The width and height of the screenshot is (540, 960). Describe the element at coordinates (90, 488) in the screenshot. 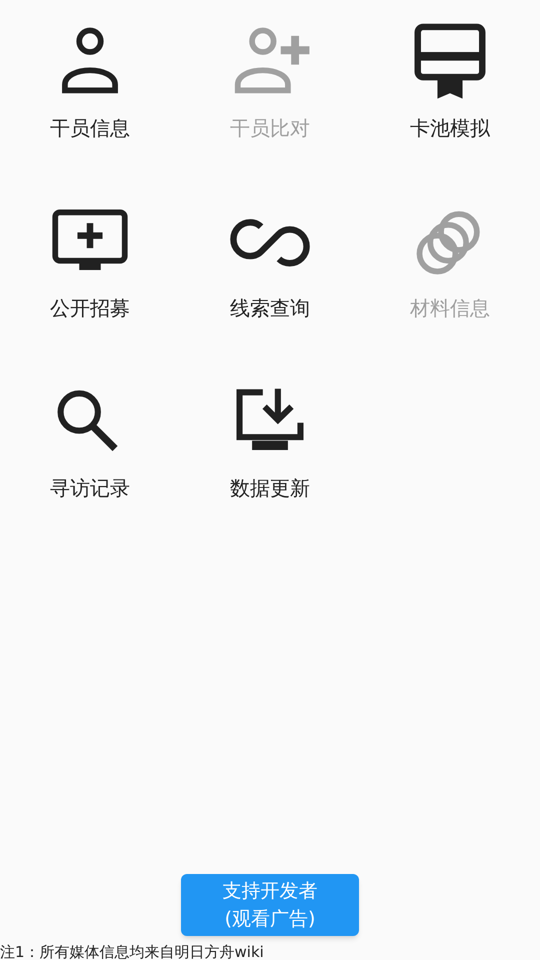

I see `menu-item-label: 寻访记录` at that location.